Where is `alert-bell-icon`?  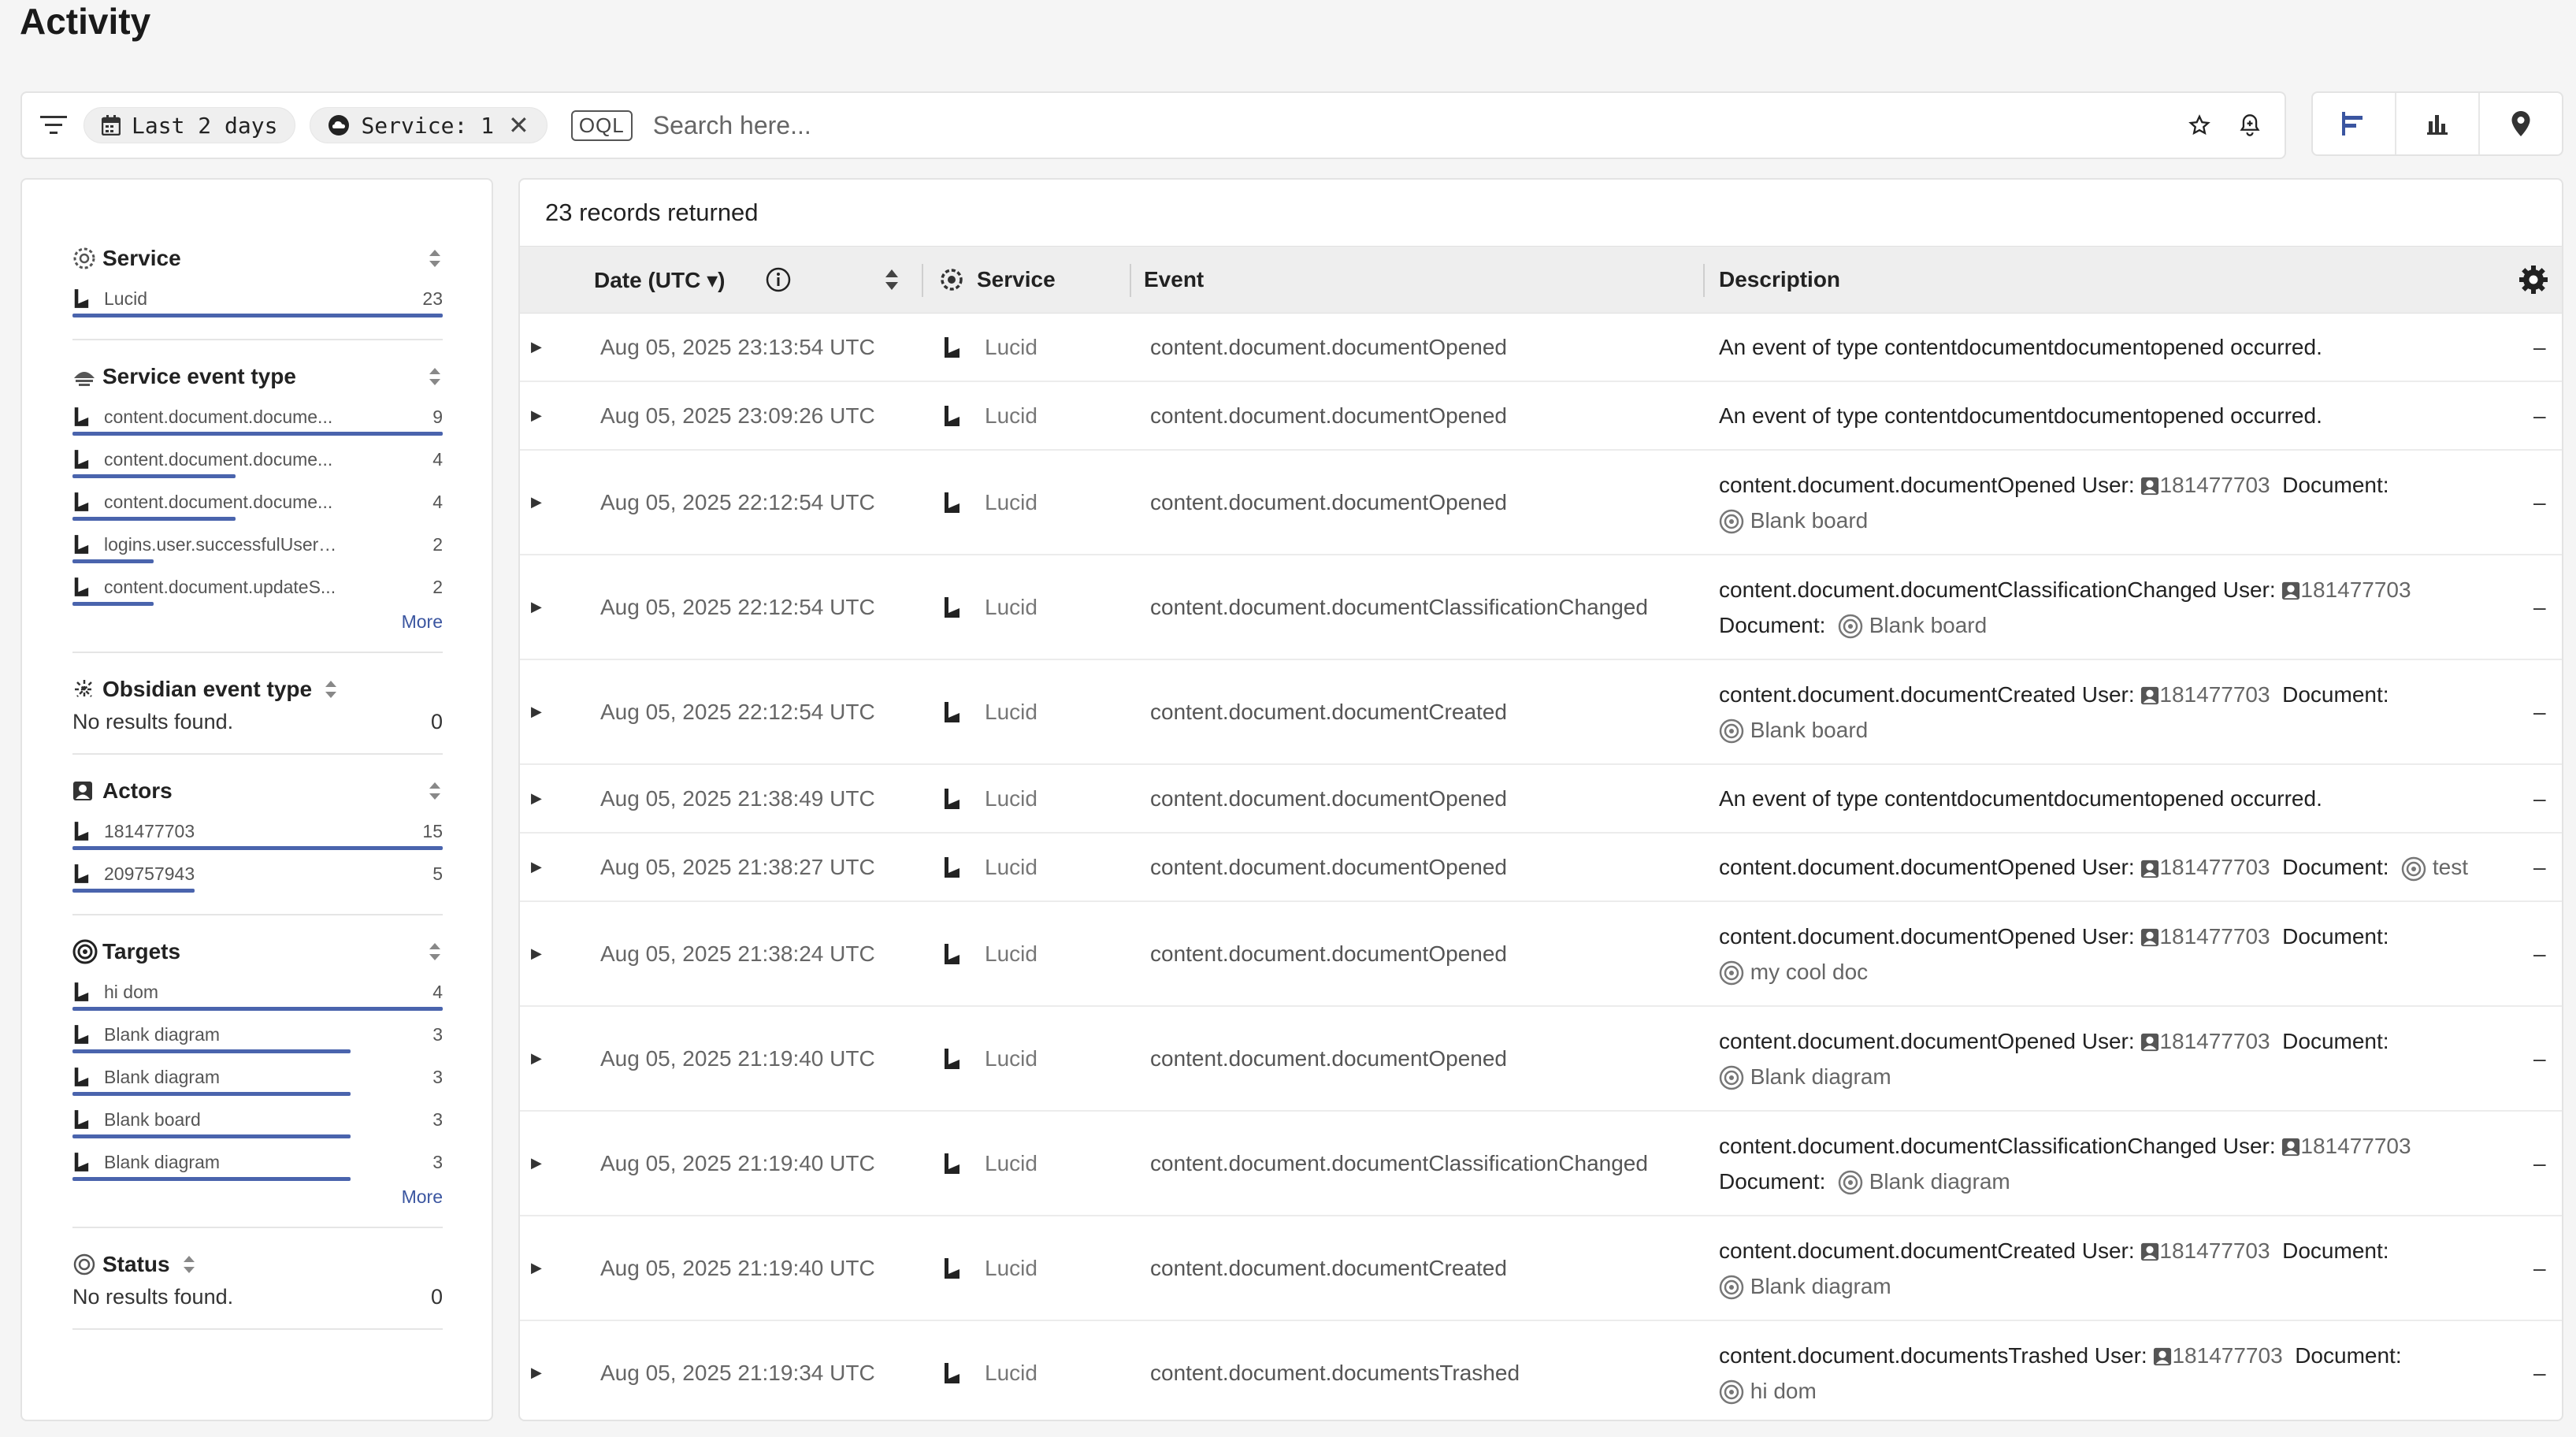 alert-bell-icon is located at coordinates (2250, 125).